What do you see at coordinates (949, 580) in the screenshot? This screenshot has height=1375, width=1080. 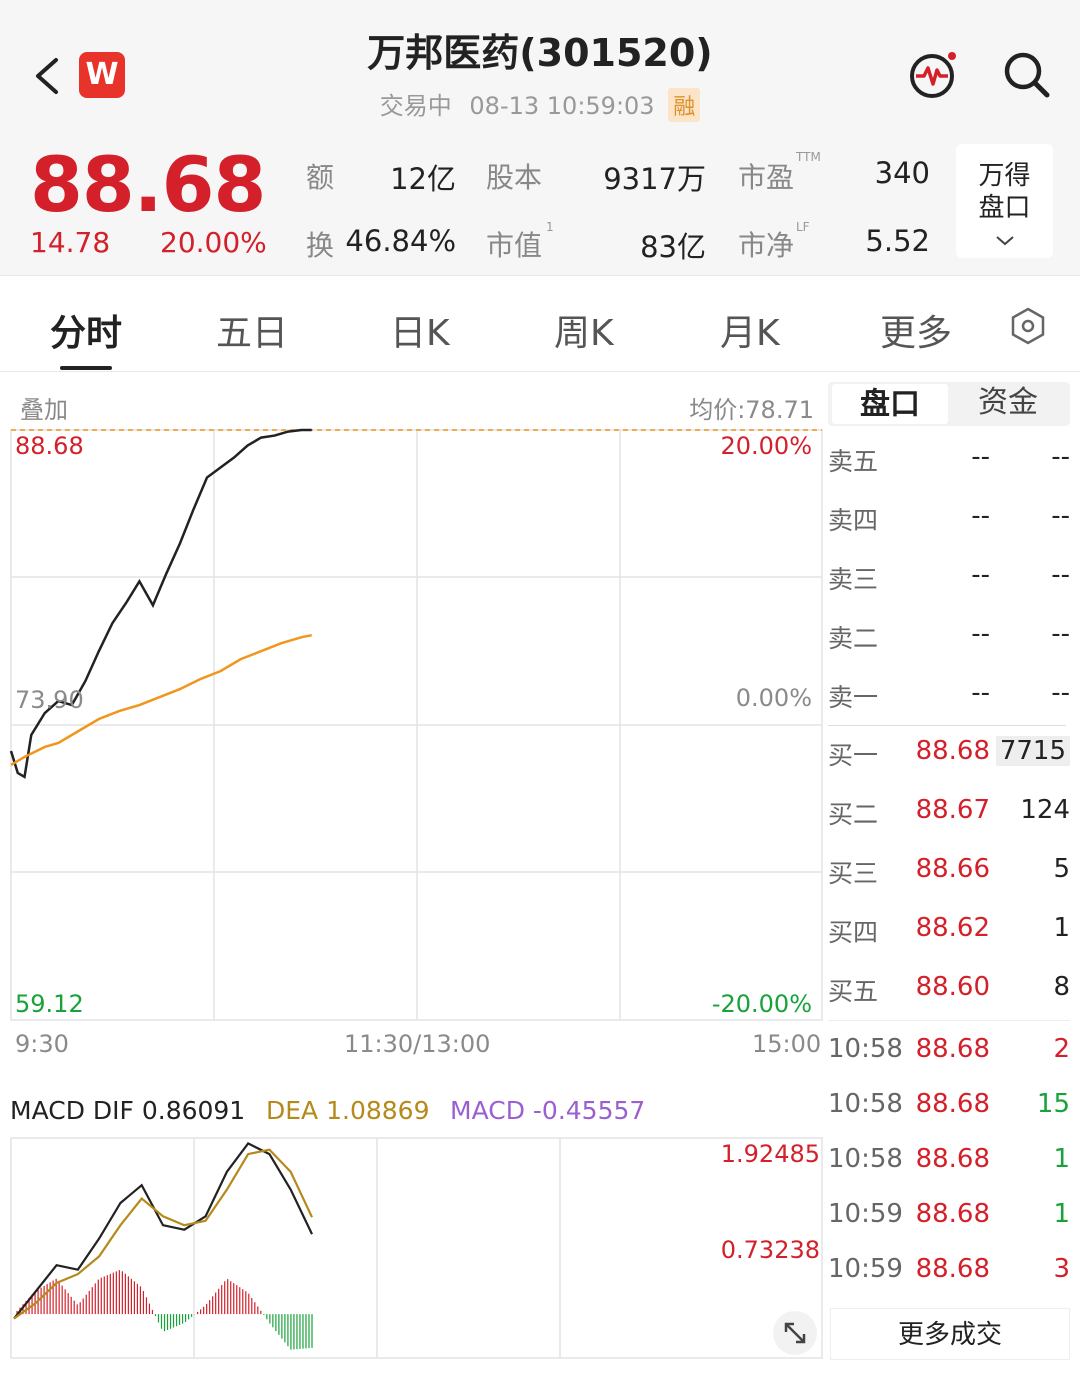 I see `ask-row: 卖三 -- --` at bounding box center [949, 580].